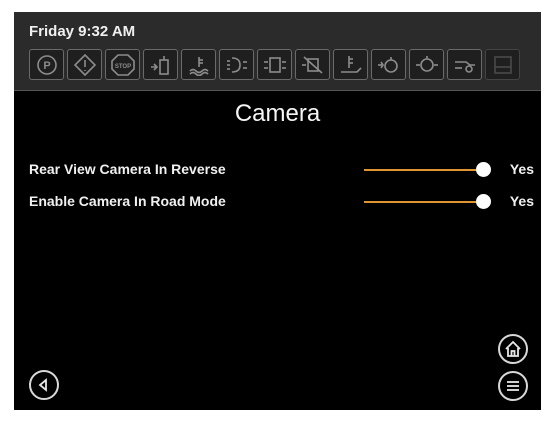 The height and width of the screenshot is (423, 551). I want to click on menu-icon, so click(513, 386).